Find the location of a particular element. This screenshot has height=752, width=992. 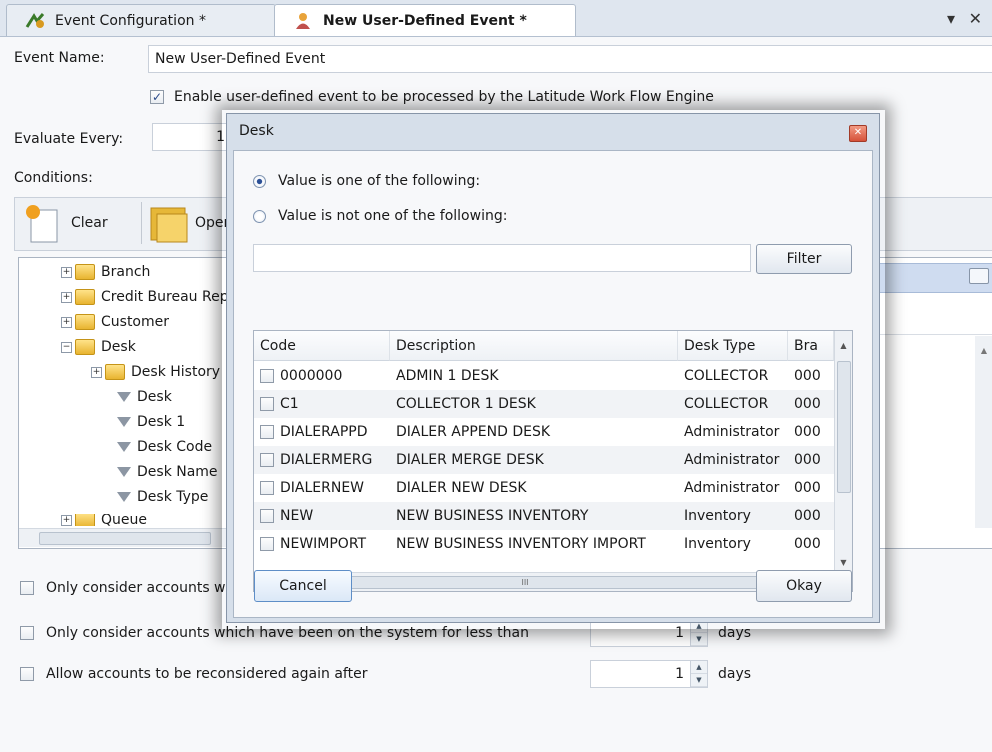

table-row: 0000000 ADMIN 1 DESK COLLECTOR 000 is located at coordinates (544, 376).